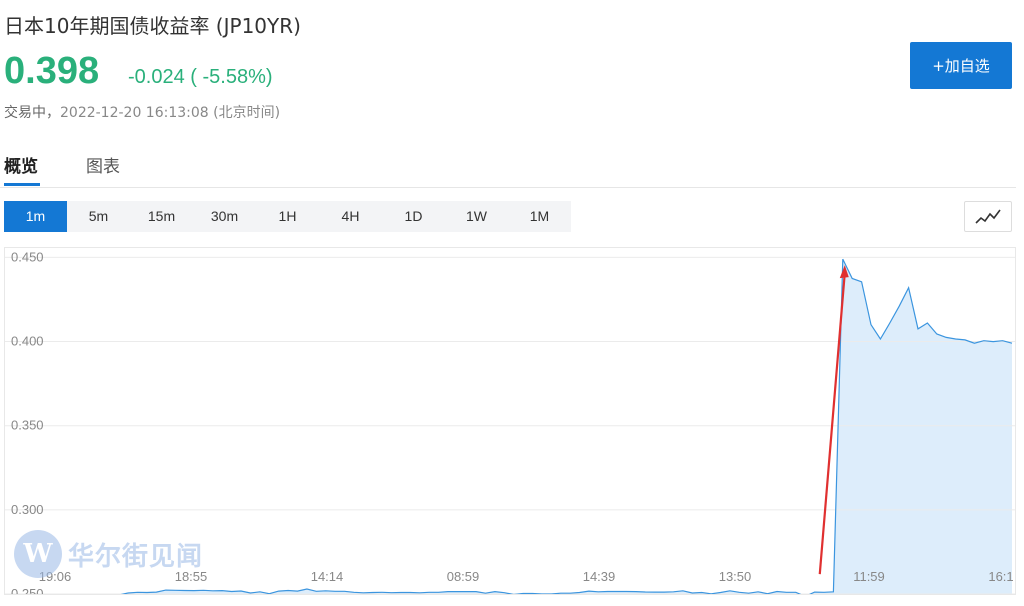  I want to click on x-tick-label: 14:39, so click(599, 576).